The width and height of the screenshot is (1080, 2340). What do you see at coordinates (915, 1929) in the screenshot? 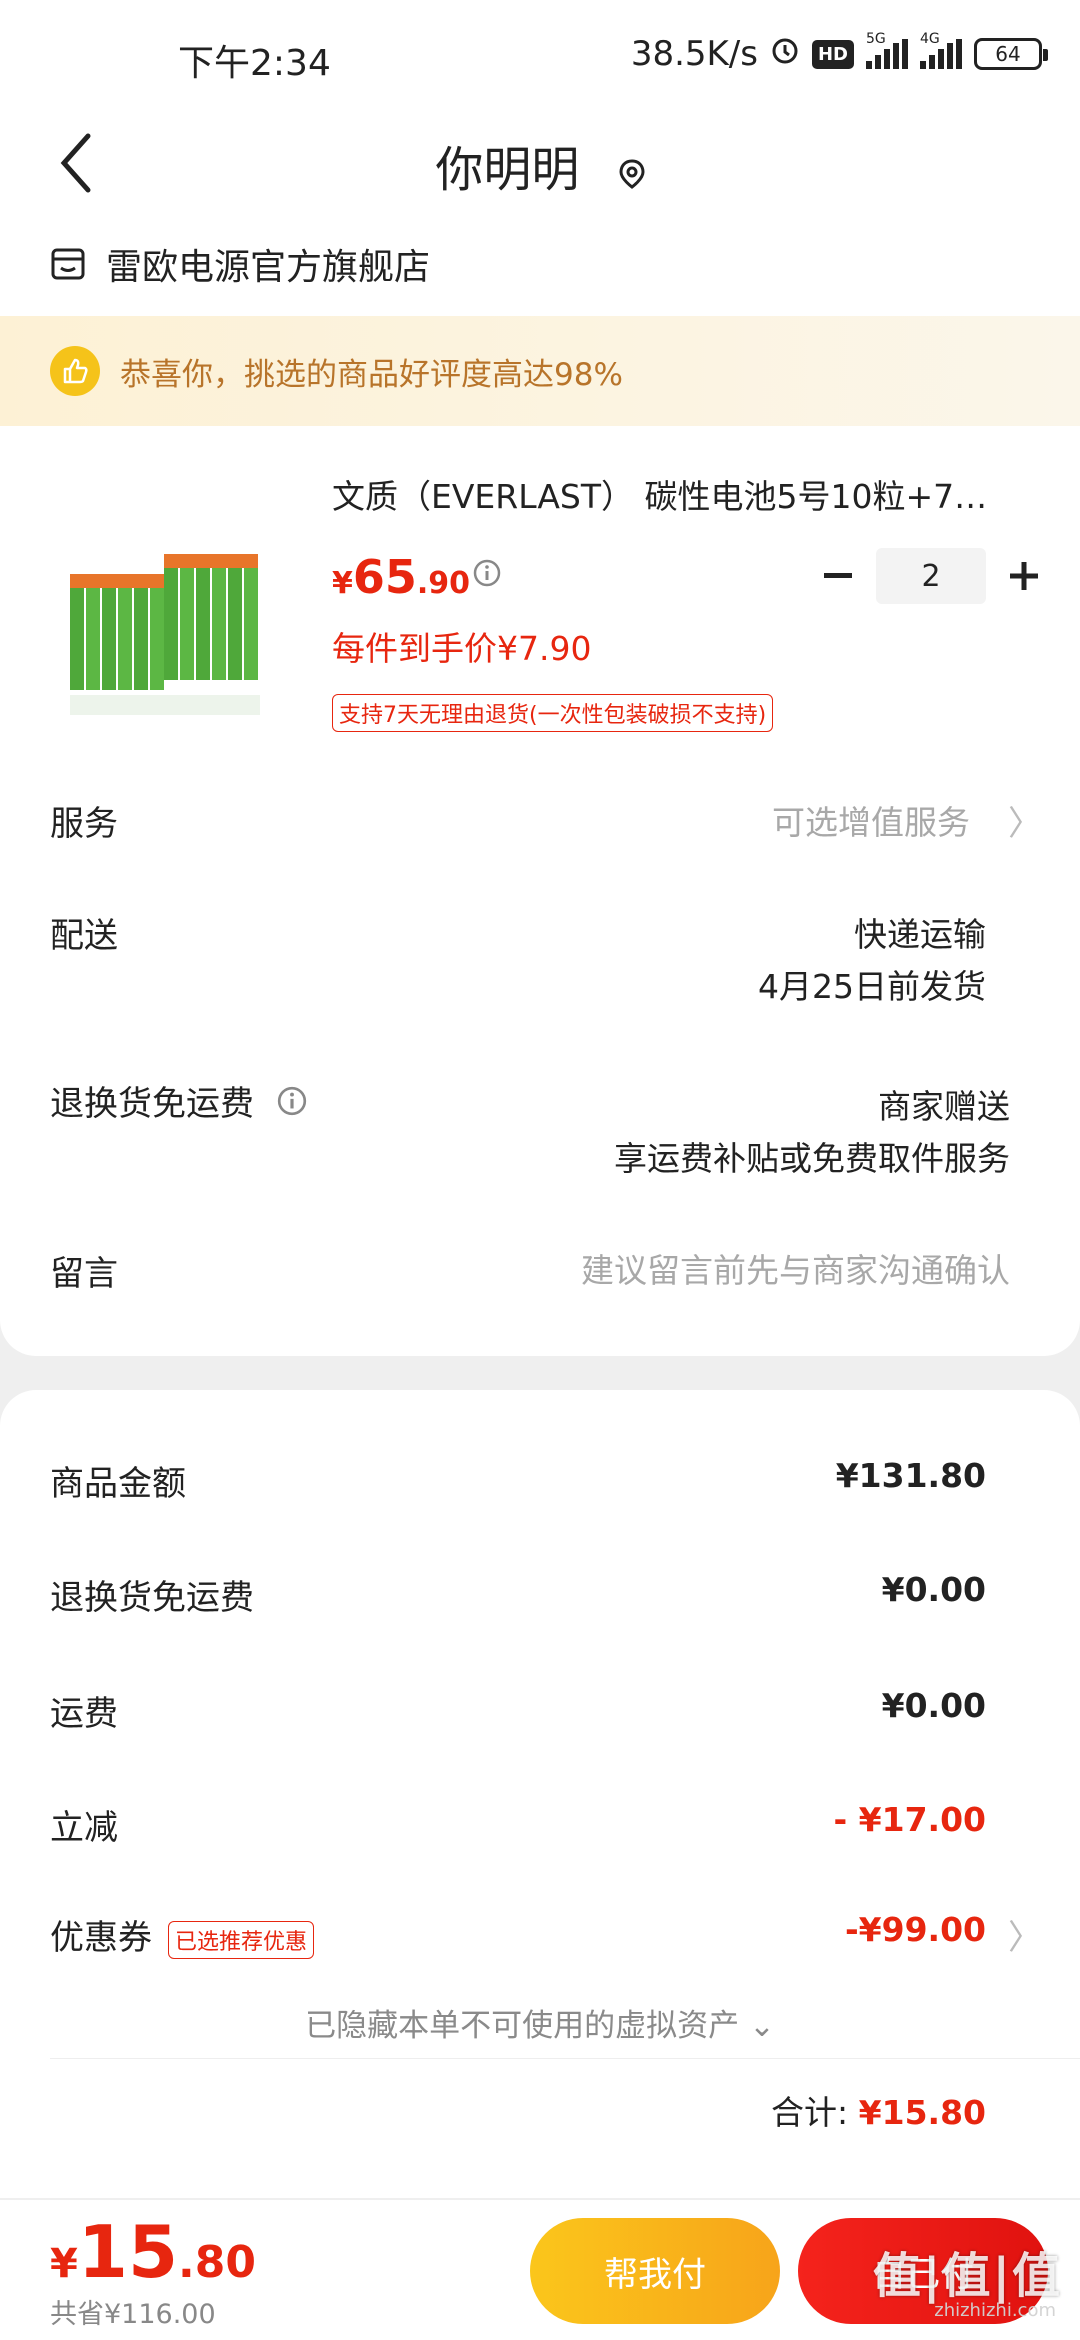
I see `coupon-value: -¥99.00` at bounding box center [915, 1929].